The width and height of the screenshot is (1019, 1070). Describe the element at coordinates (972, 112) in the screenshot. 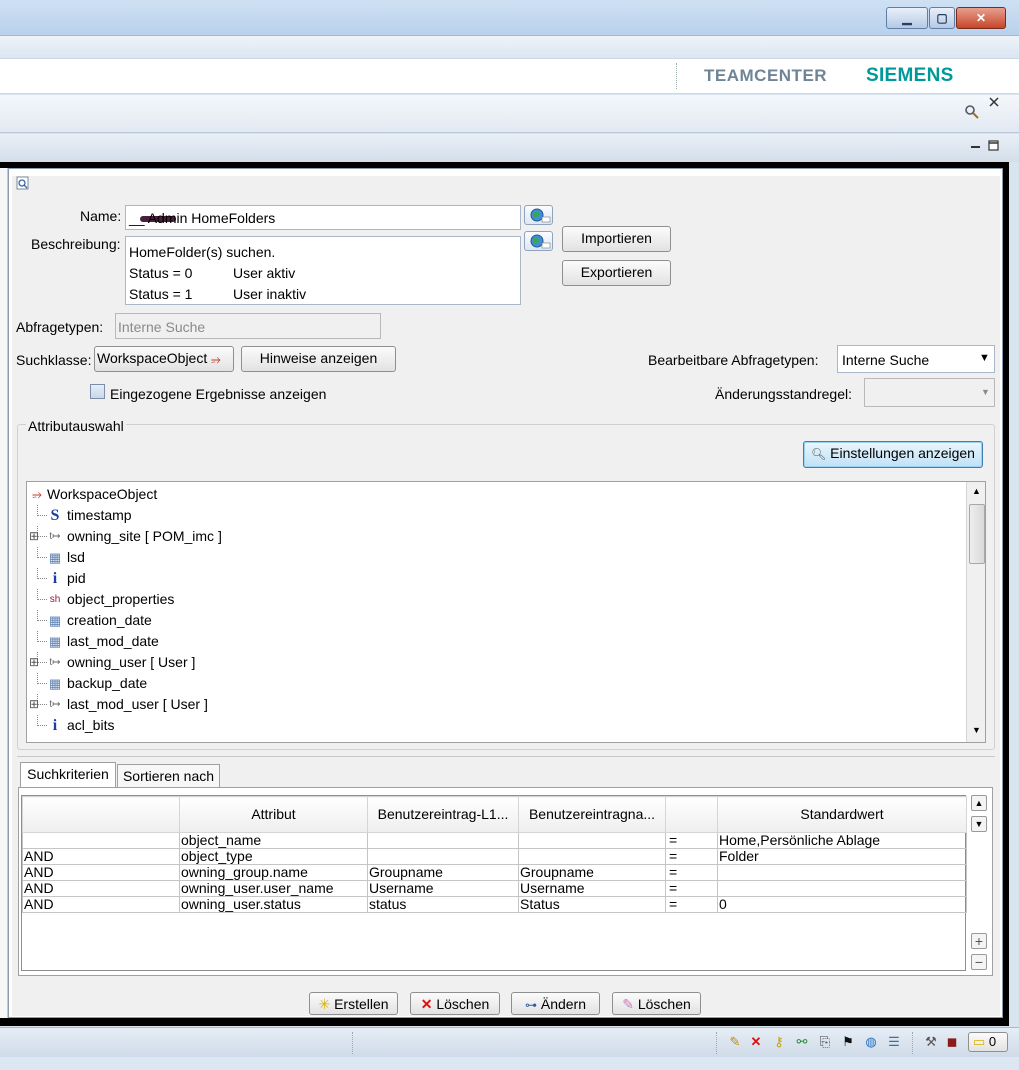

I see `search-key-icon` at that location.